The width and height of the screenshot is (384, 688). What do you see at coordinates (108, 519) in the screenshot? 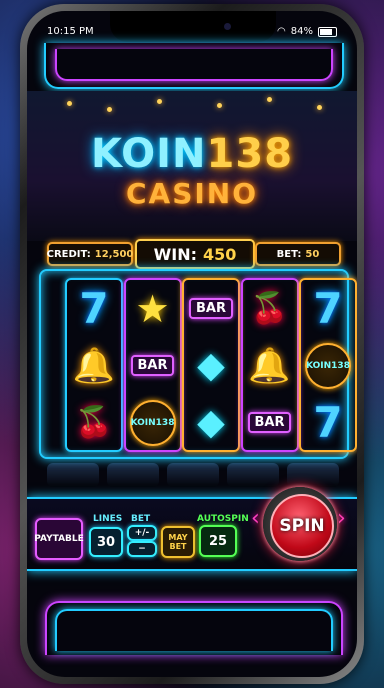
I see `lines-label: LINES` at bounding box center [108, 519].